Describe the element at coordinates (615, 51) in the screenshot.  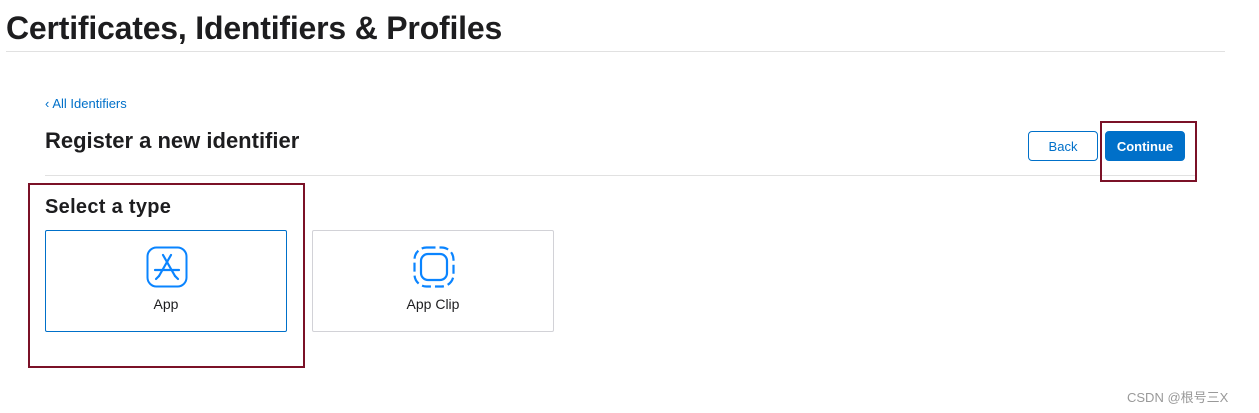
I see `title-divider` at that location.